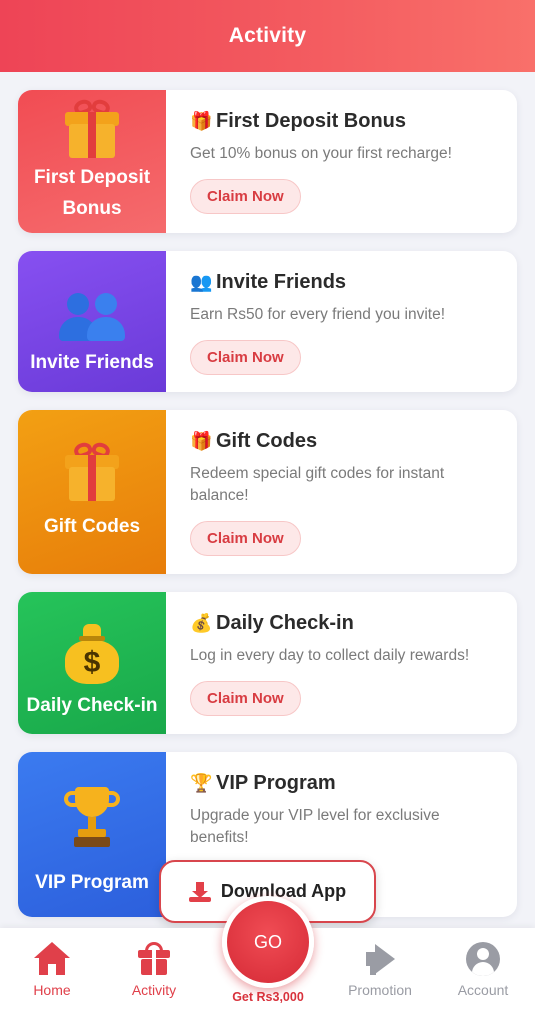 Image resolution: width=535 pixels, height=1024 pixels. Describe the element at coordinates (92, 705) in the screenshot. I see `banner-title: Daily Check-in` at that location.